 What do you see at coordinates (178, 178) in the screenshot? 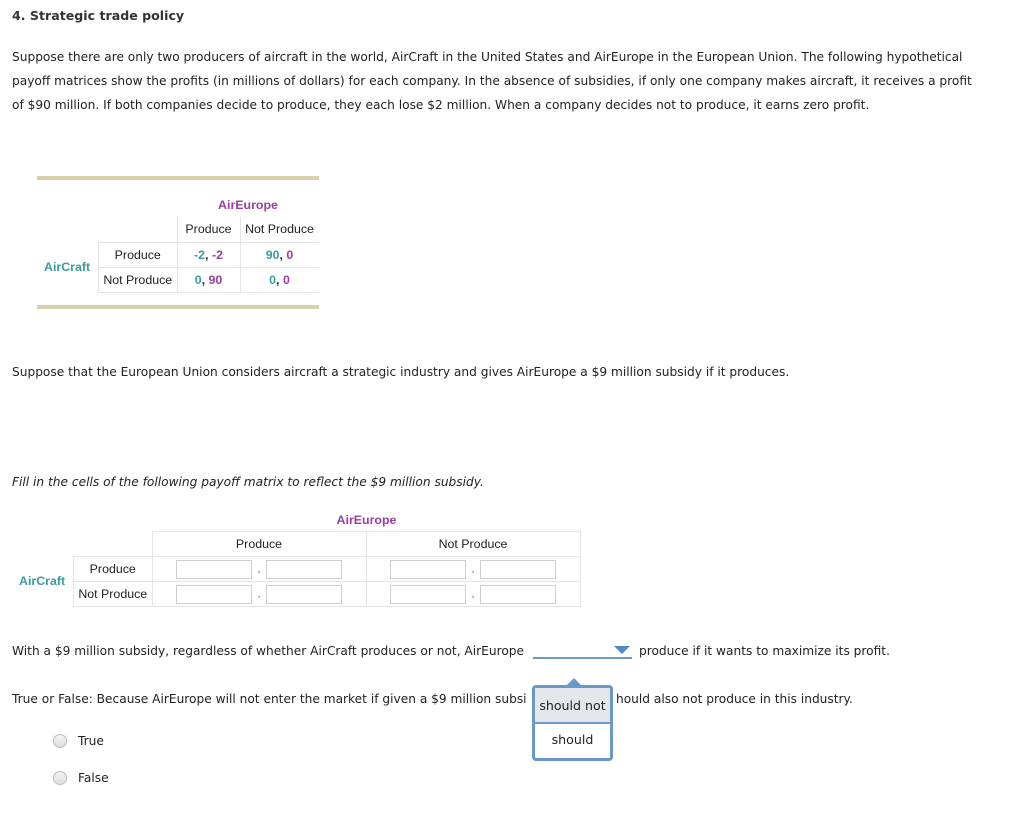
I see `top-divider` at bounding box center [178, 178].